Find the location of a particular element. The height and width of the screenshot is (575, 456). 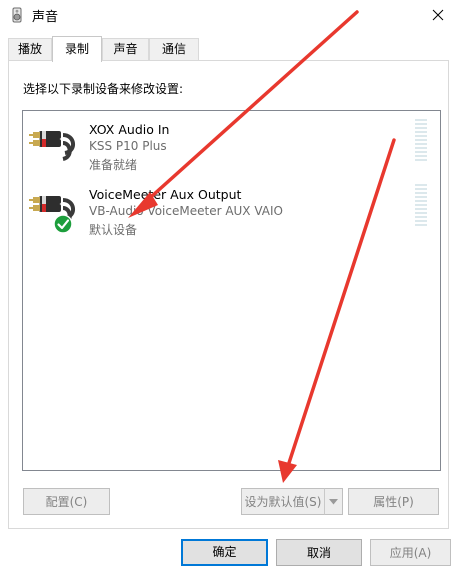

device-subtitle: KSS P10 Plus is located at coordinates (128, 146).